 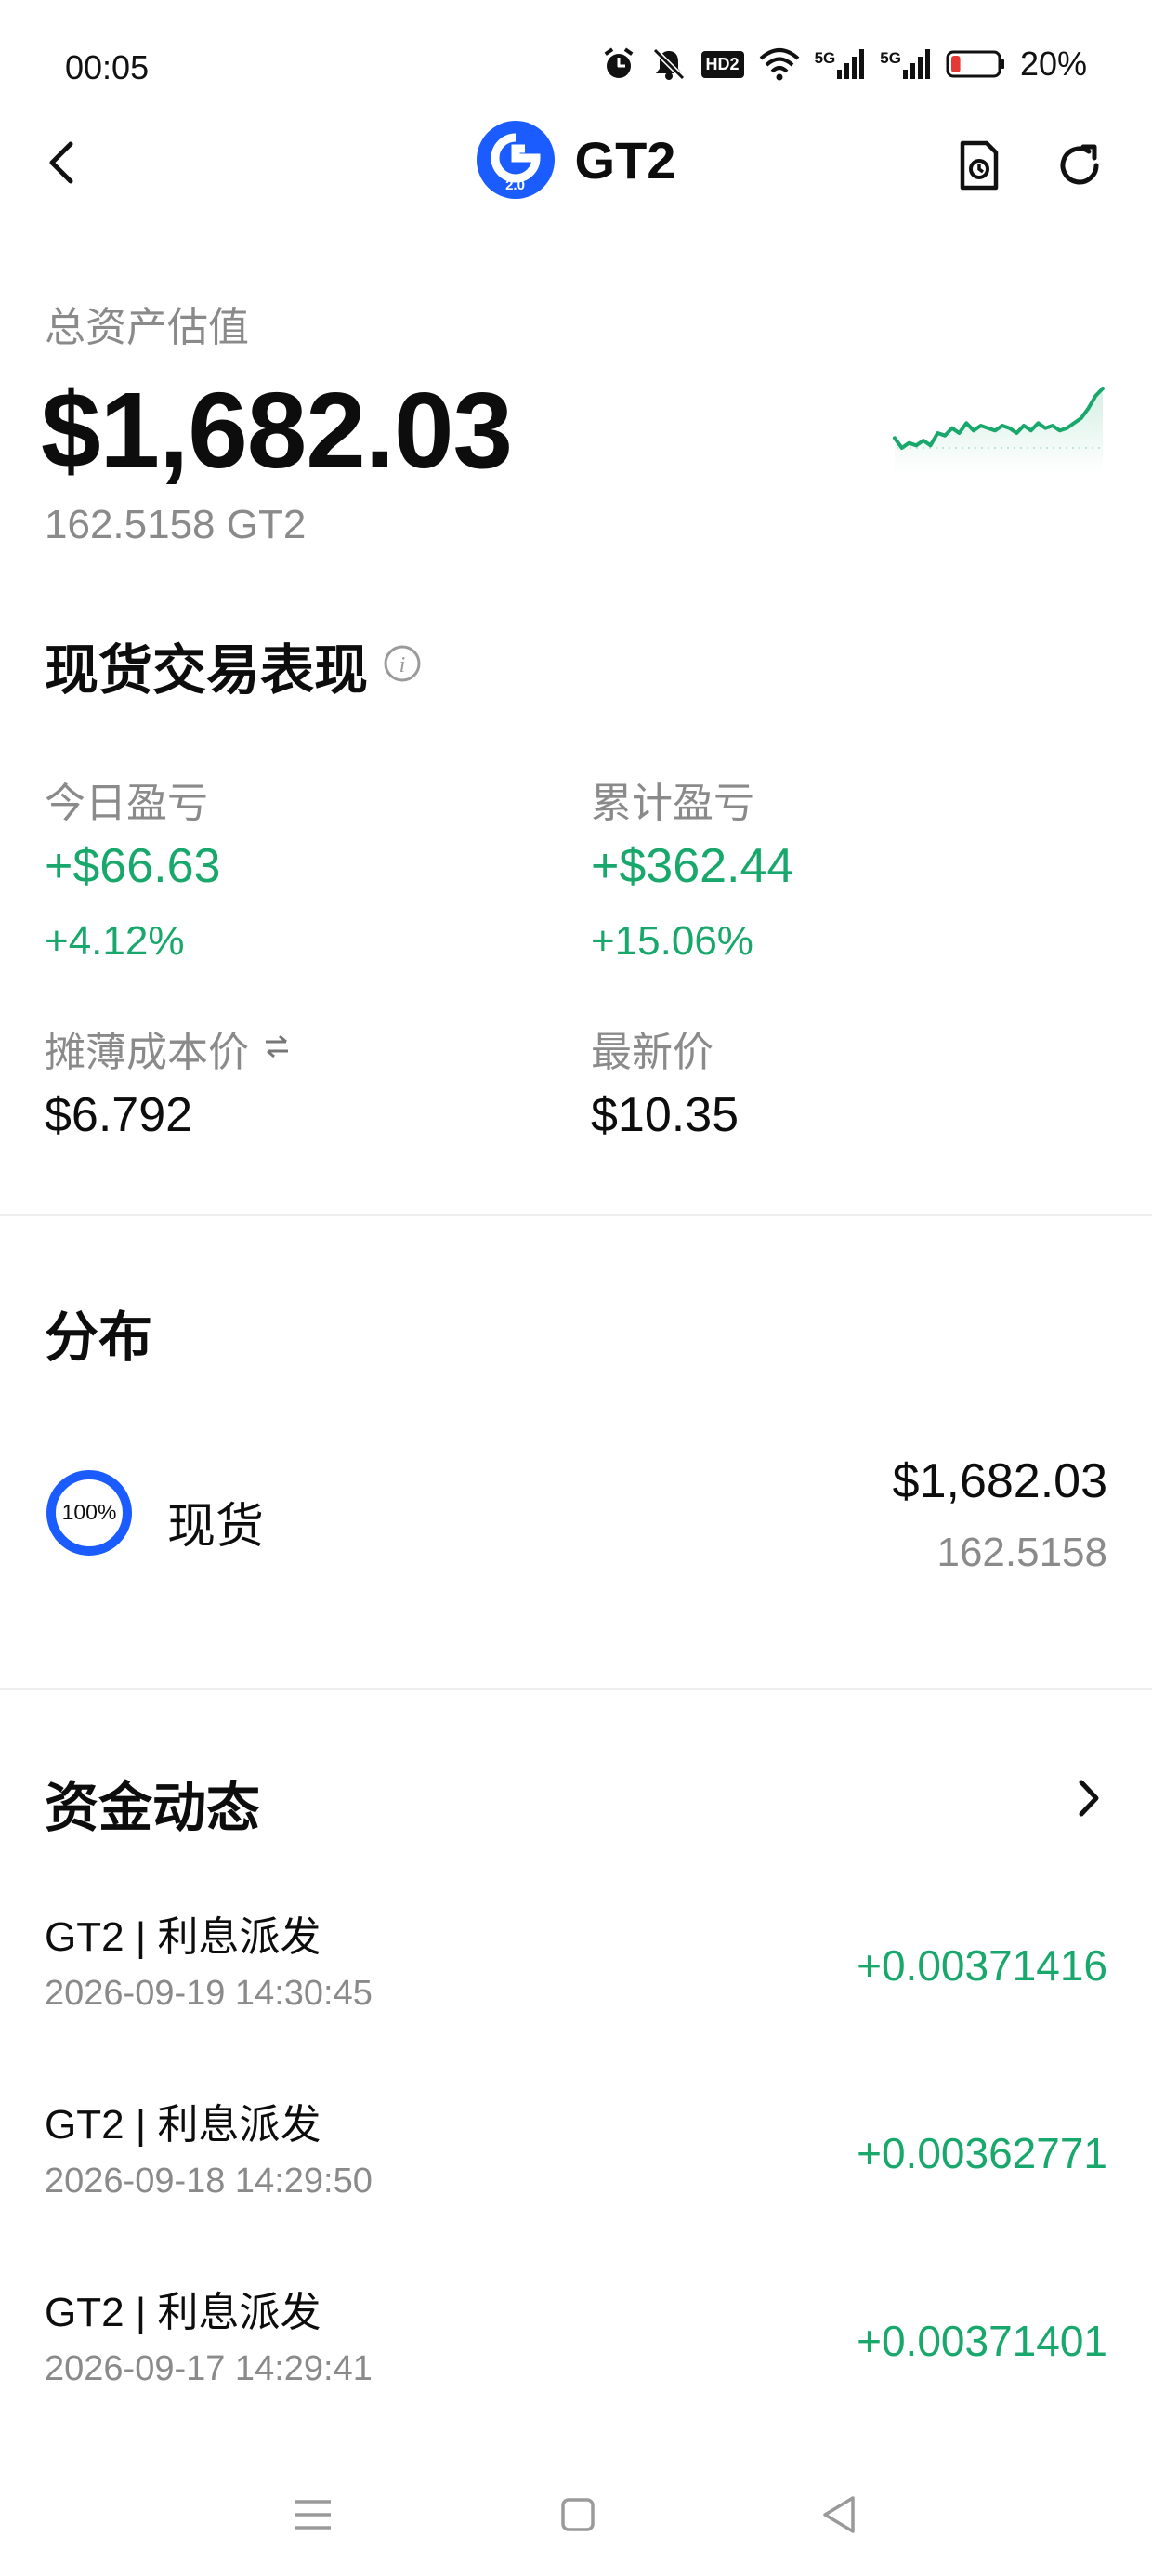 I want to click on history-icon, so click(x=979, y=168).